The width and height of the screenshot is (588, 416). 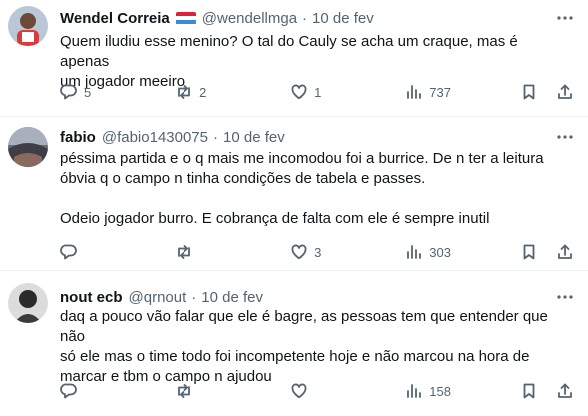 What do you see at coordinates (158, 297) in the screenshot?
I see `user-handle: @qrnout` at bounding box center [158, 297].